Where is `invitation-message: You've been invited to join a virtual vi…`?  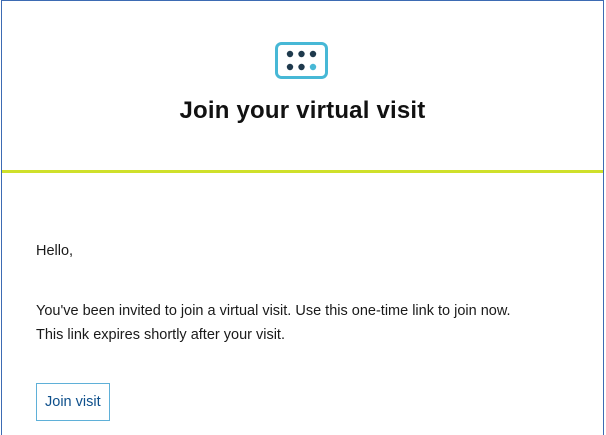 invitation-message: You've been invited to join a virtual vi… is located at coordinates (316, 323).